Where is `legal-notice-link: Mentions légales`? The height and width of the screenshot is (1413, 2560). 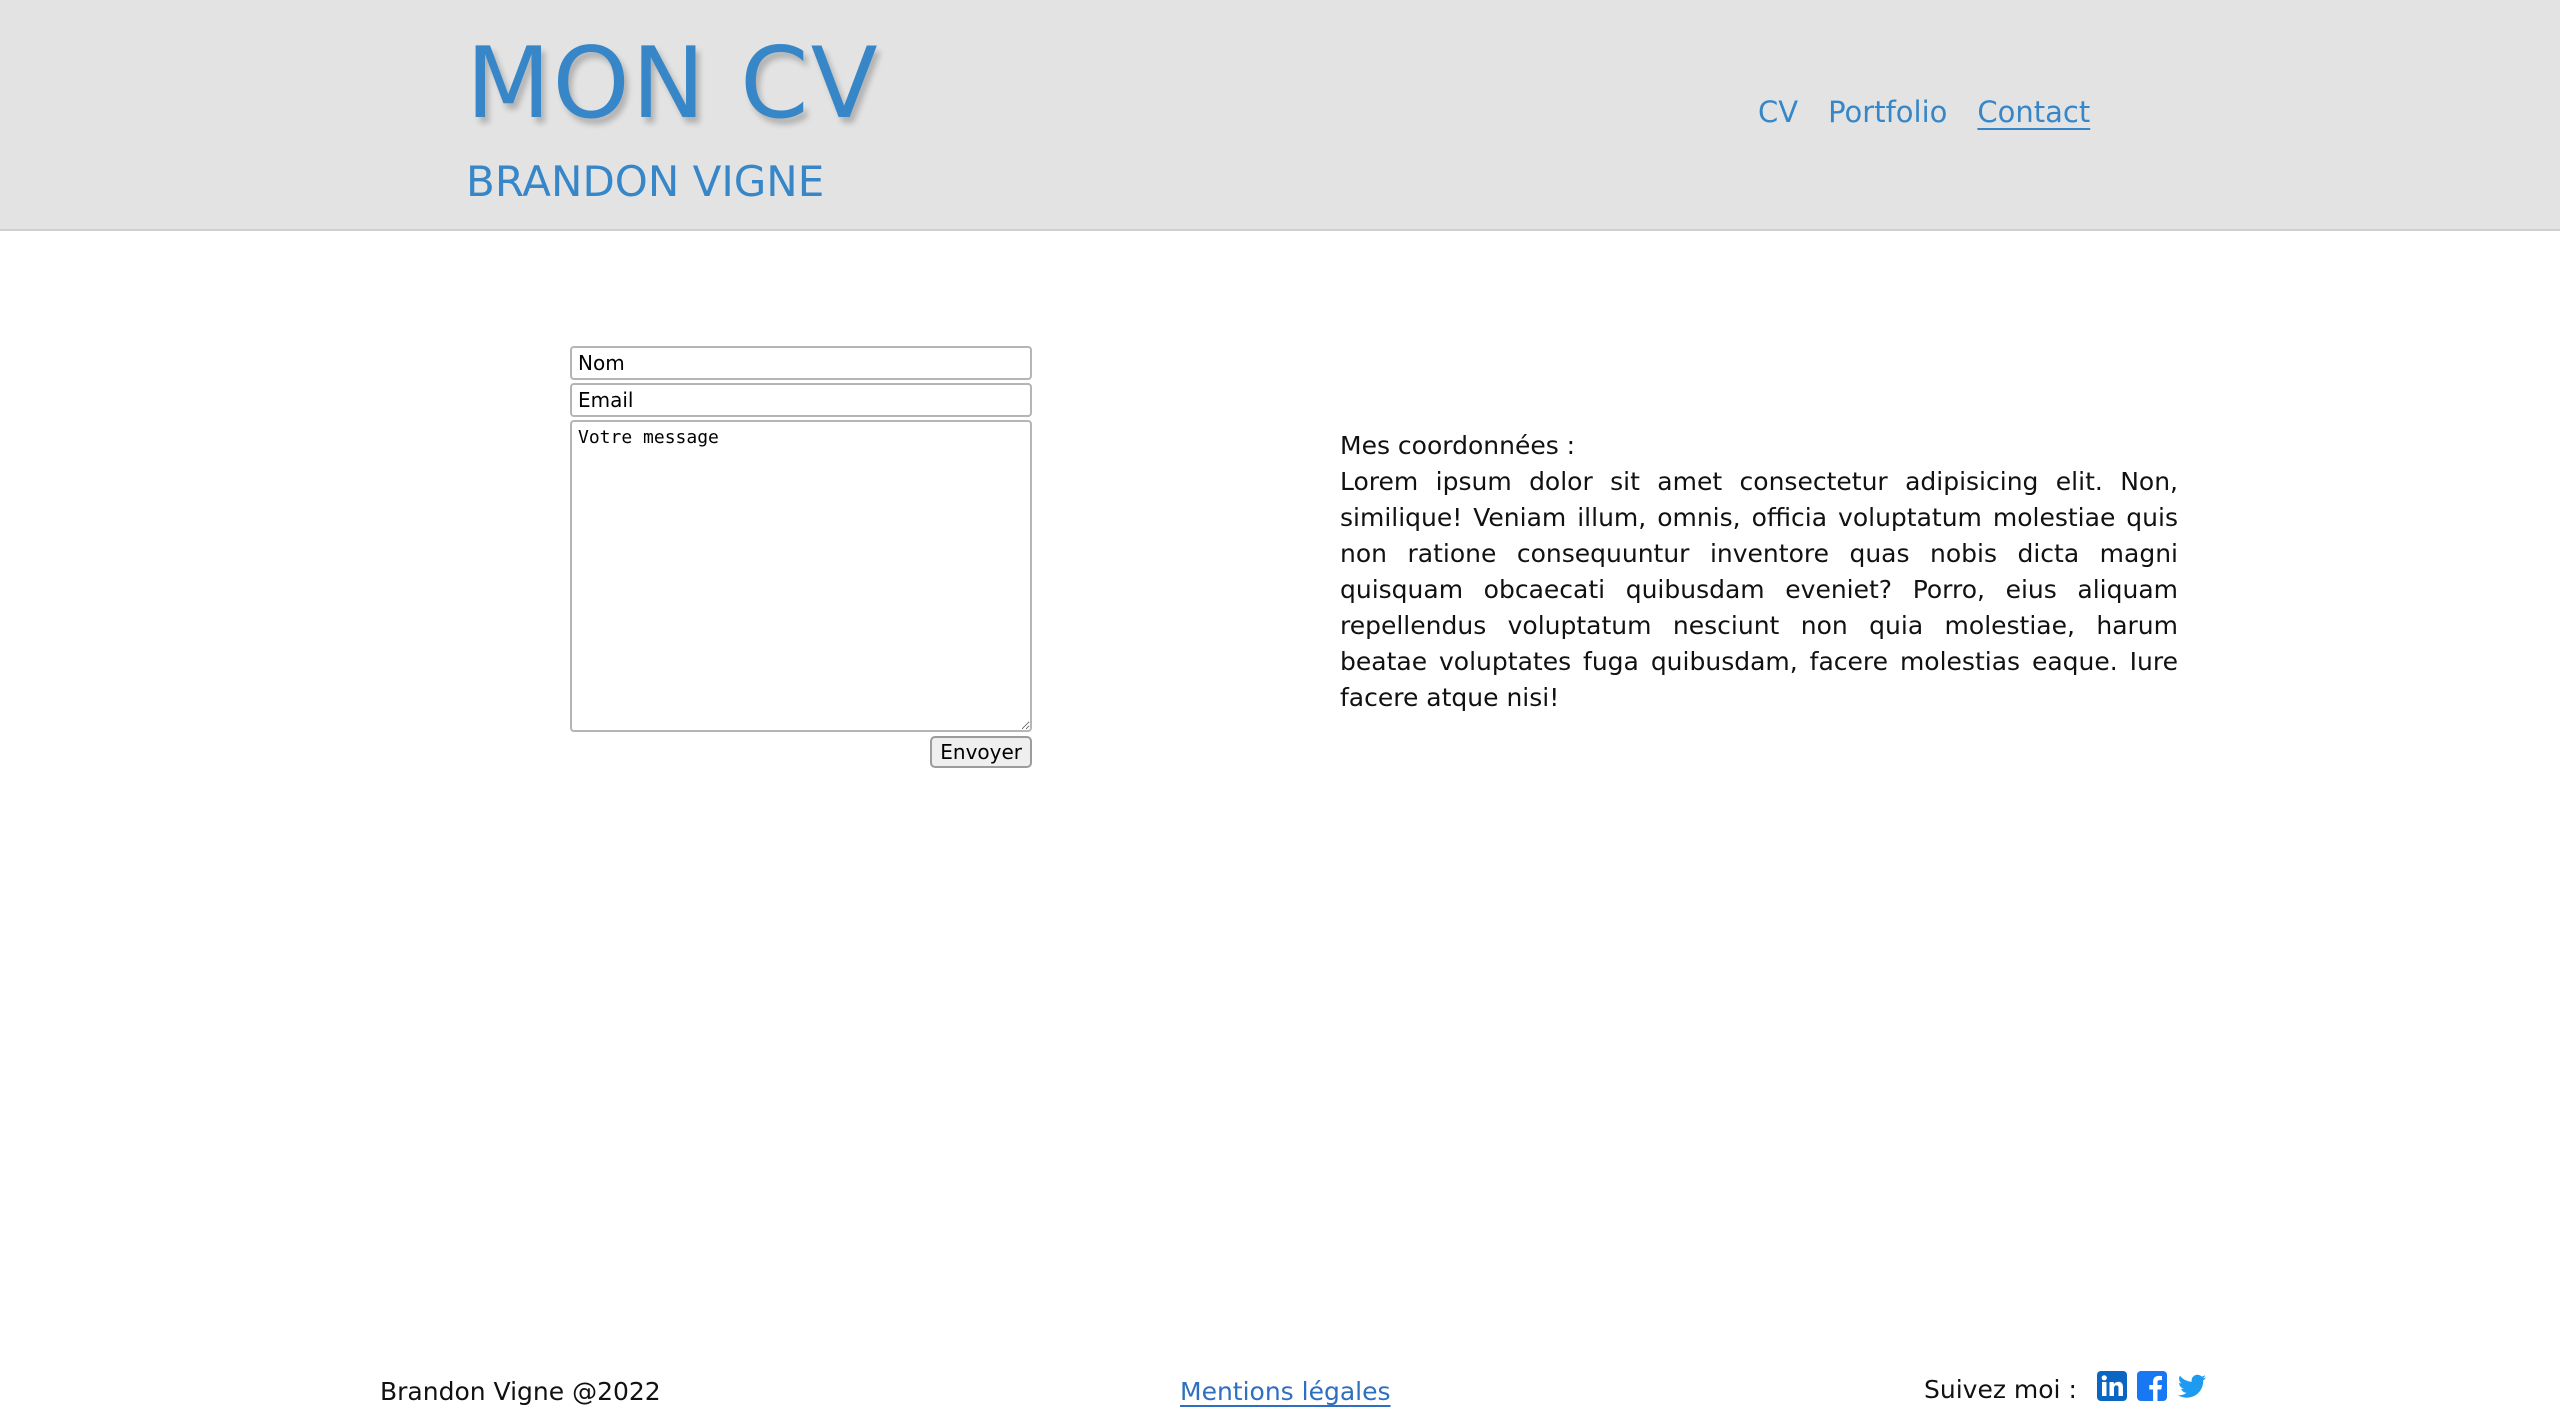
legal-notice-link: Mentions légales is located at coordinates (1285, 1392).